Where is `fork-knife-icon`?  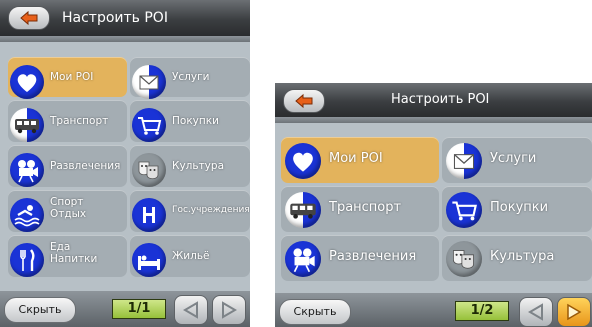 fork-knife-icon is located at coordinates (27, 260).